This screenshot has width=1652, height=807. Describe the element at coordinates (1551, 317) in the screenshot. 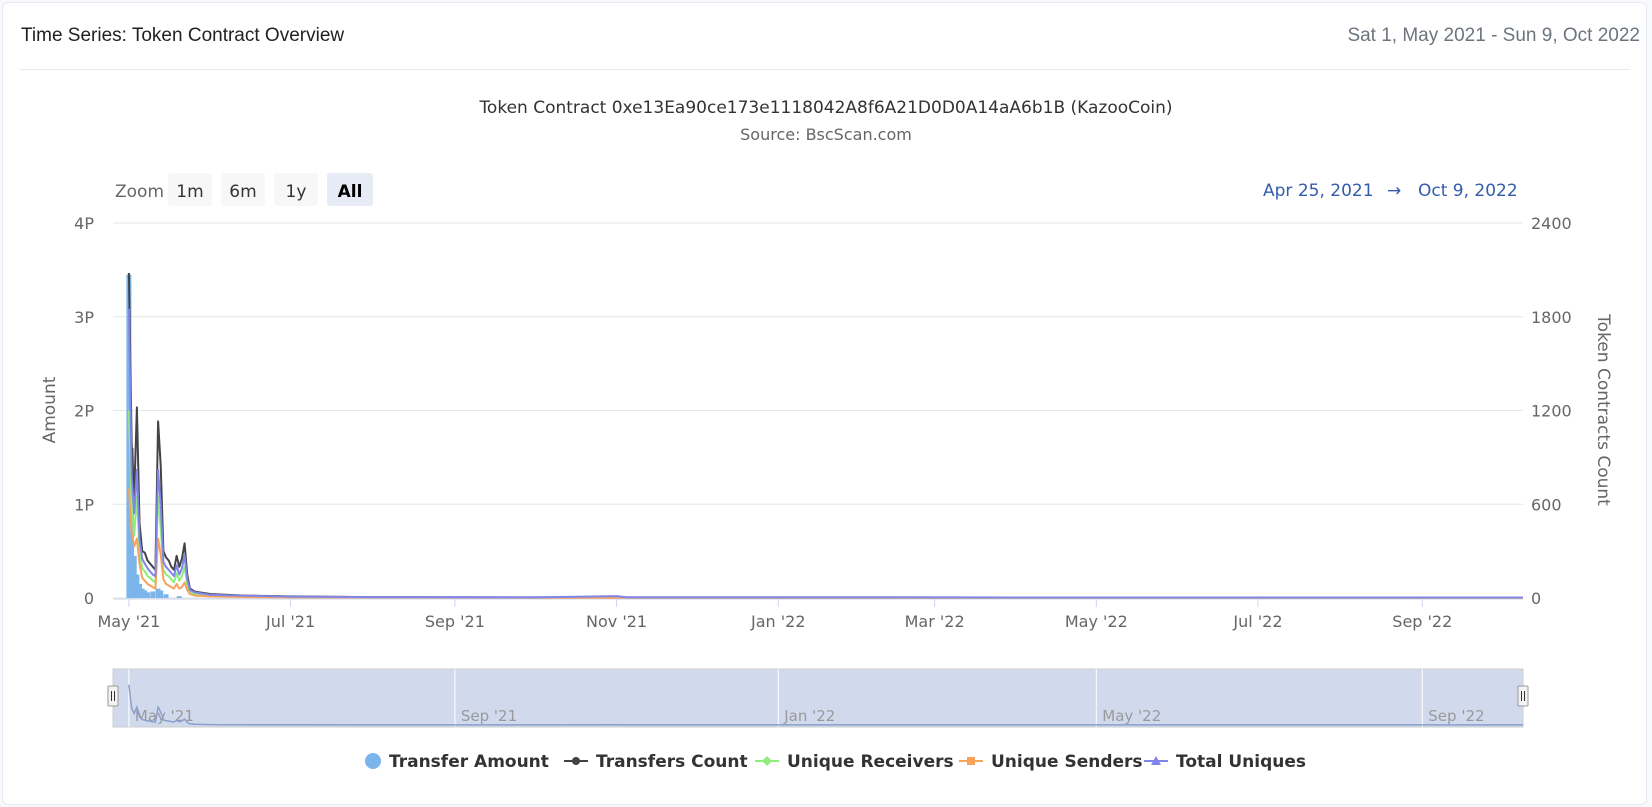

I see `y-right-tick-label: 1800` at that location.